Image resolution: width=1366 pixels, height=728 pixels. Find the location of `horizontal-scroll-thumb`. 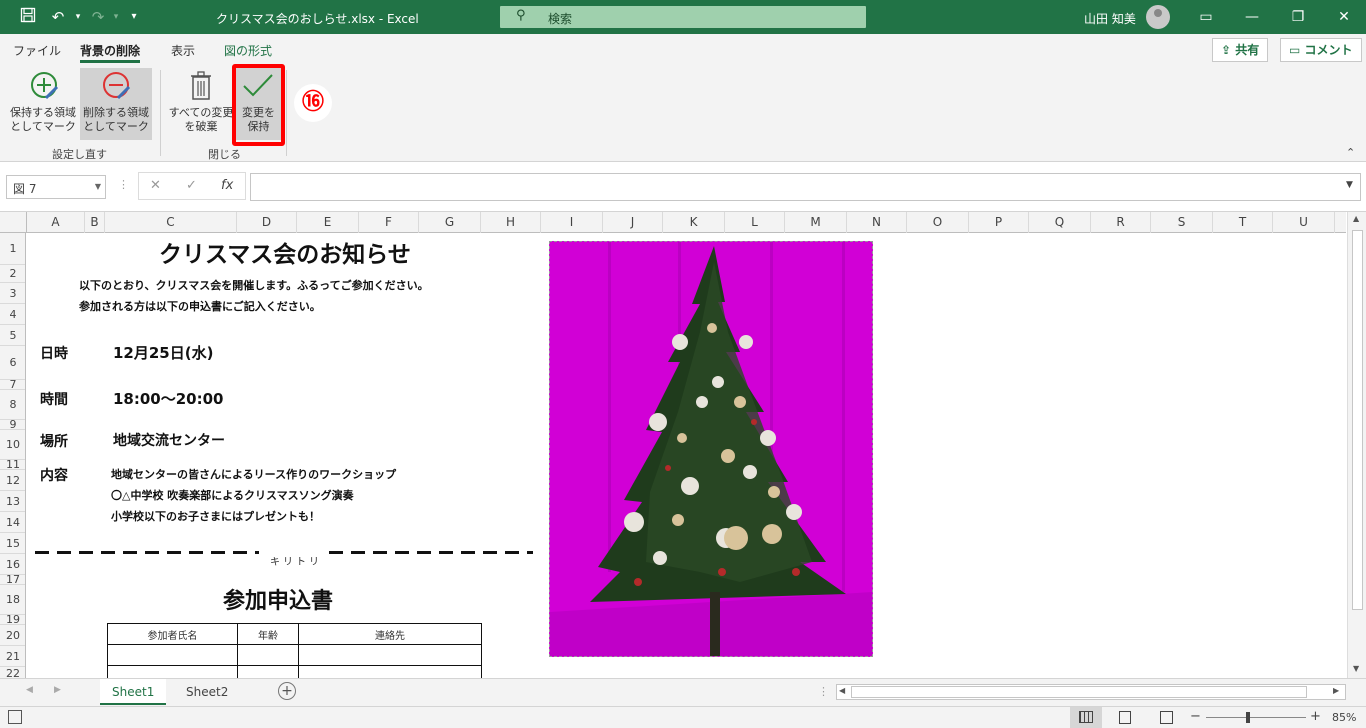

horizontal-scroll-thumb is located at coordinates (1079, 692).